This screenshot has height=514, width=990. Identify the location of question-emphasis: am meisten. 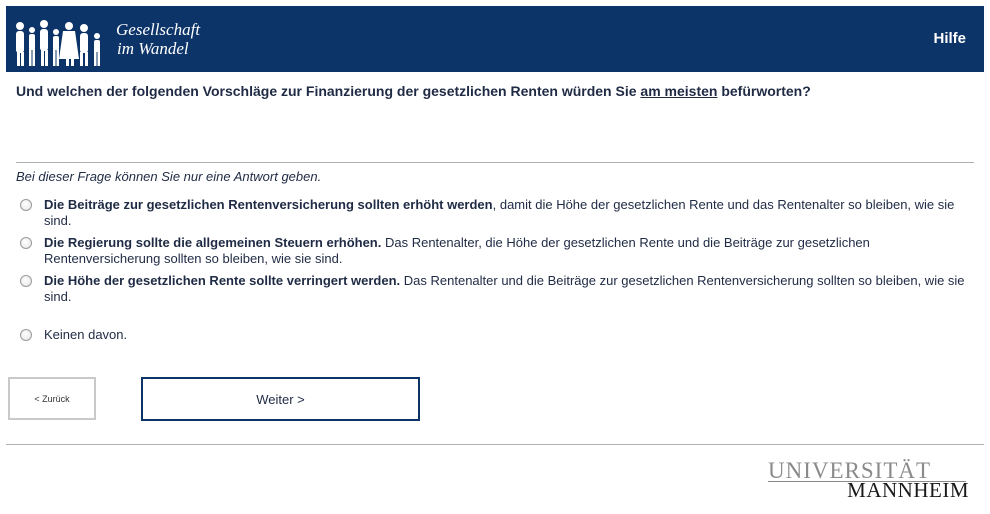
(679, 91).